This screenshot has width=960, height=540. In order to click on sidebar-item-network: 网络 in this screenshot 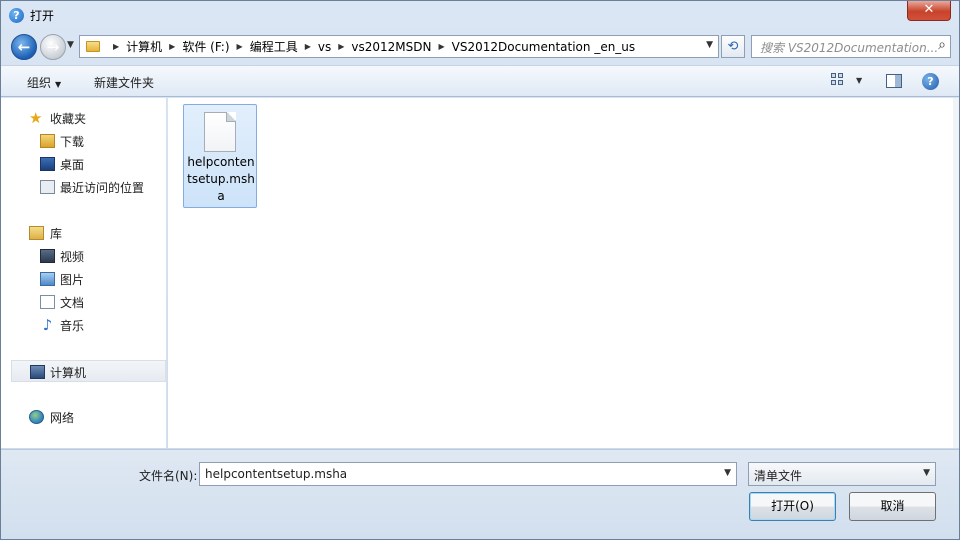, I will do `click(84, 417)`.